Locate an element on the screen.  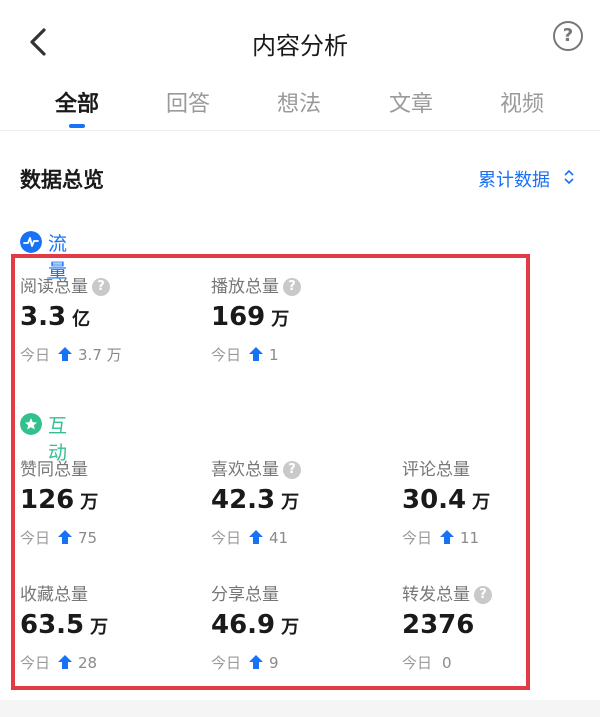
today-delta: 3.7 万 is located at coordinates (100, 355).